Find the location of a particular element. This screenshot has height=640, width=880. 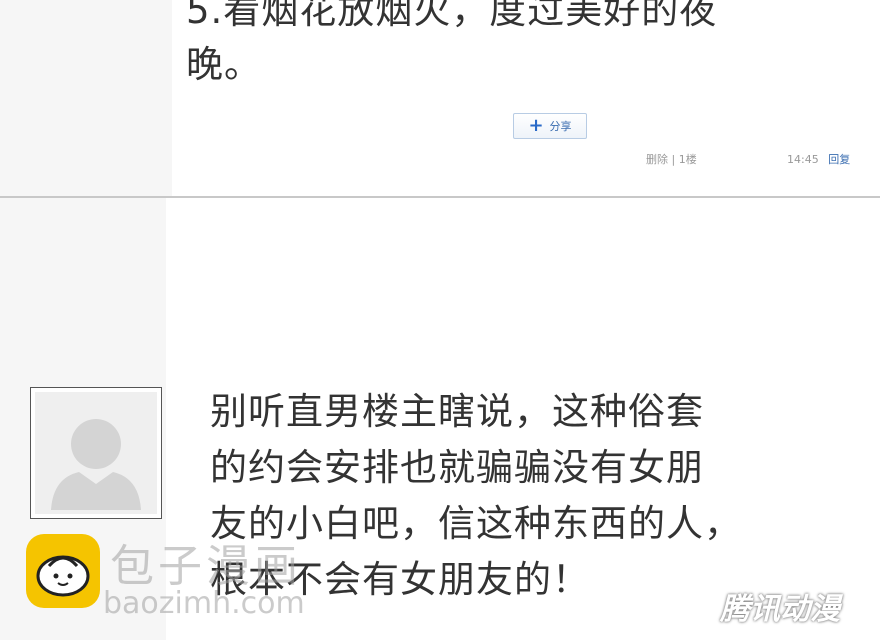

plus-icon: + is located at coordinates (536, 125).